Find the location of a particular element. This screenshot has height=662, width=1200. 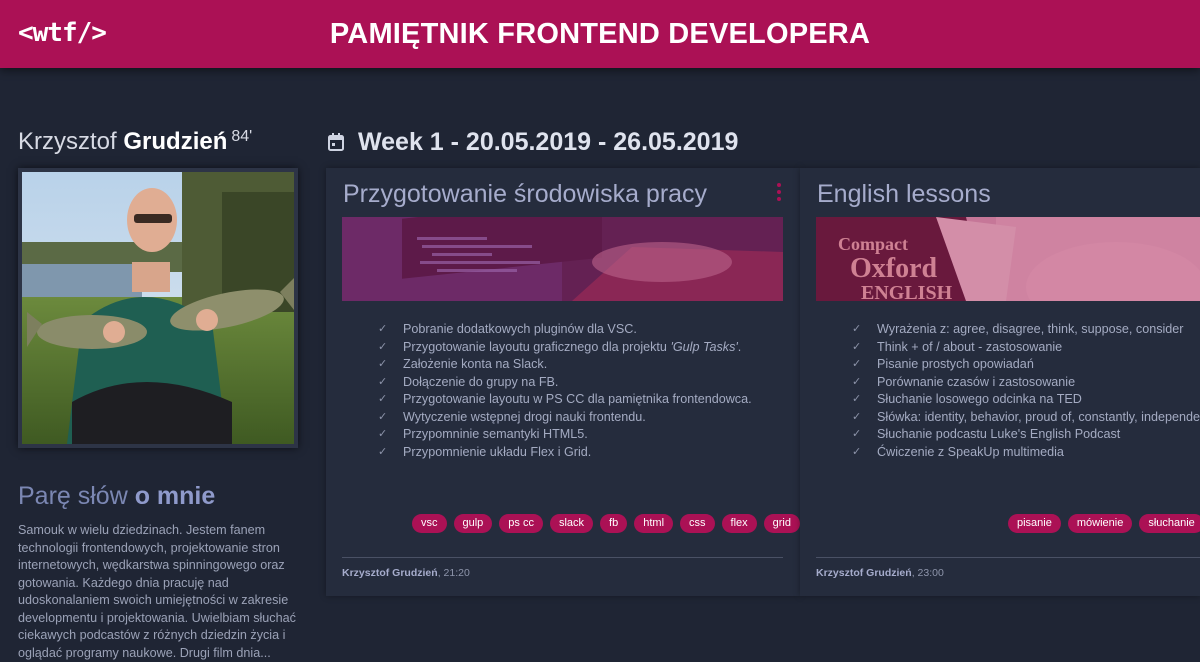

card-footer: Krzysztof Grudzień, 21:20 is located at coordinates (406, 573).